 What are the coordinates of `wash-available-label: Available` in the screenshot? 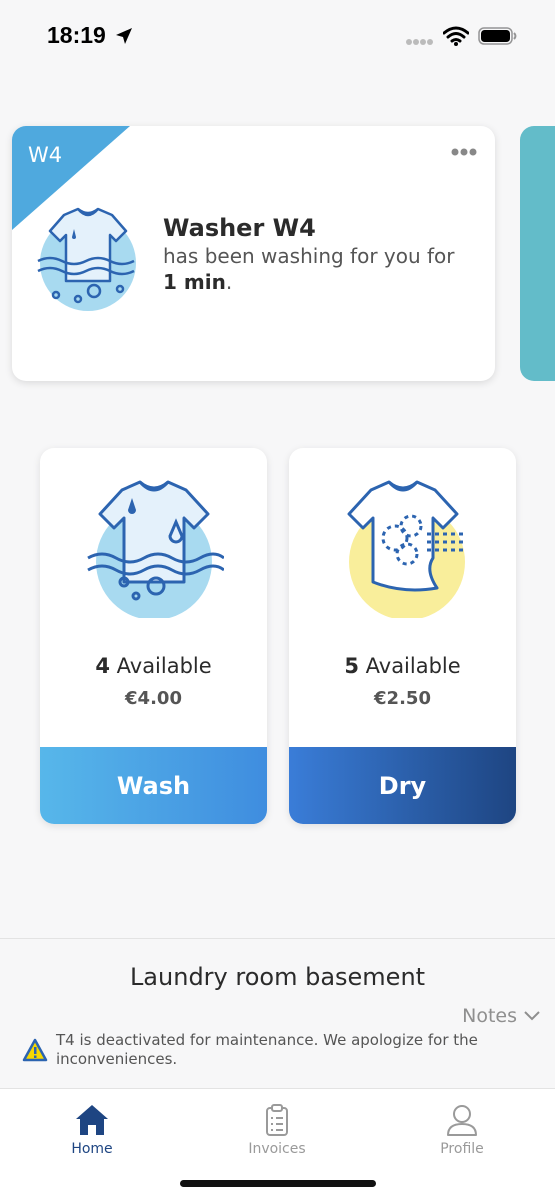 It's located at (164, 666).